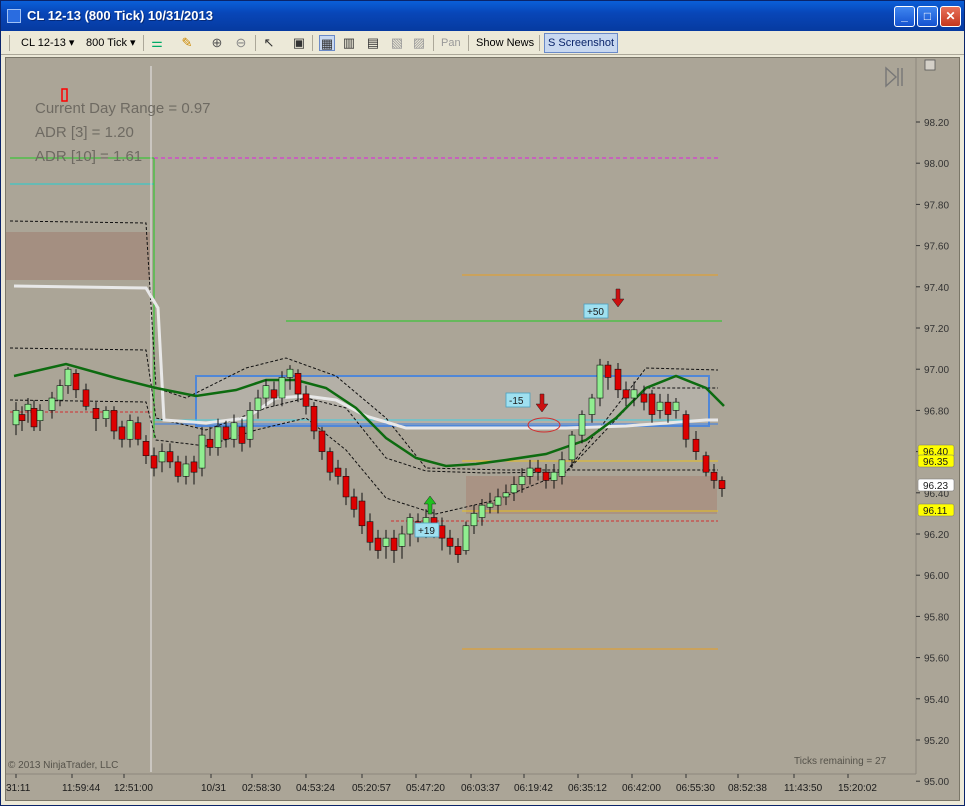 The width and height of the screenshot is (965, 806). I want to click on price-tick-label: 98.20, so click(936, 123).